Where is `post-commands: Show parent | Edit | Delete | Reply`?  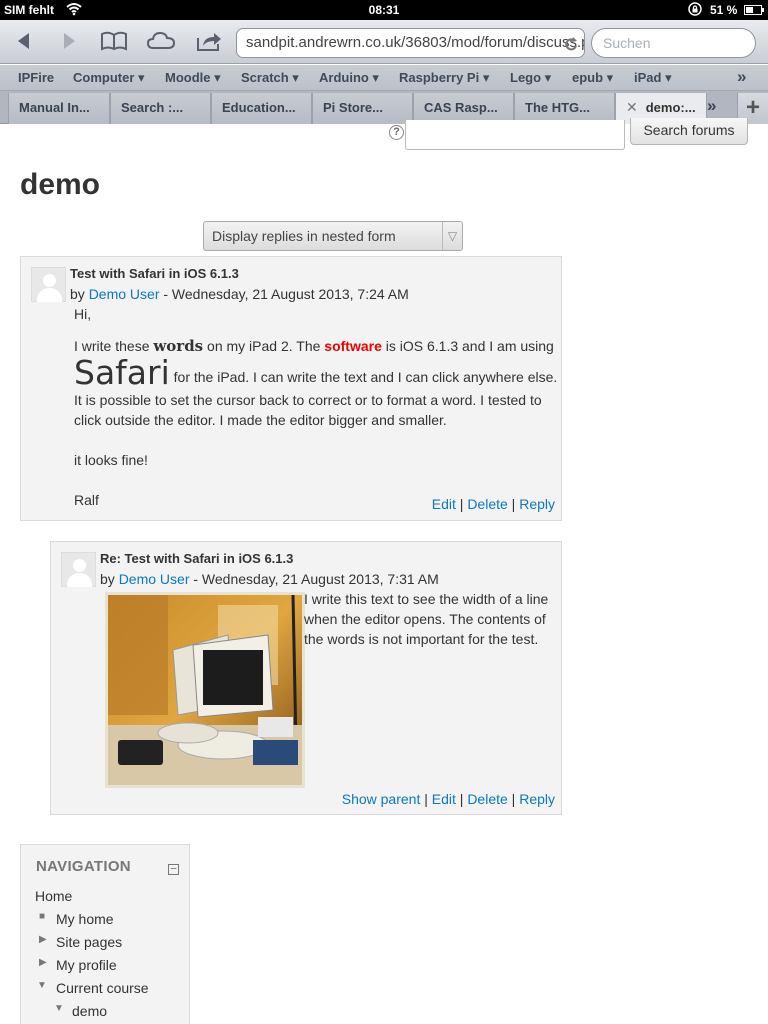
post-commands: Show parent | Edit | Delete | Reply is located at coordinates (448, 799).